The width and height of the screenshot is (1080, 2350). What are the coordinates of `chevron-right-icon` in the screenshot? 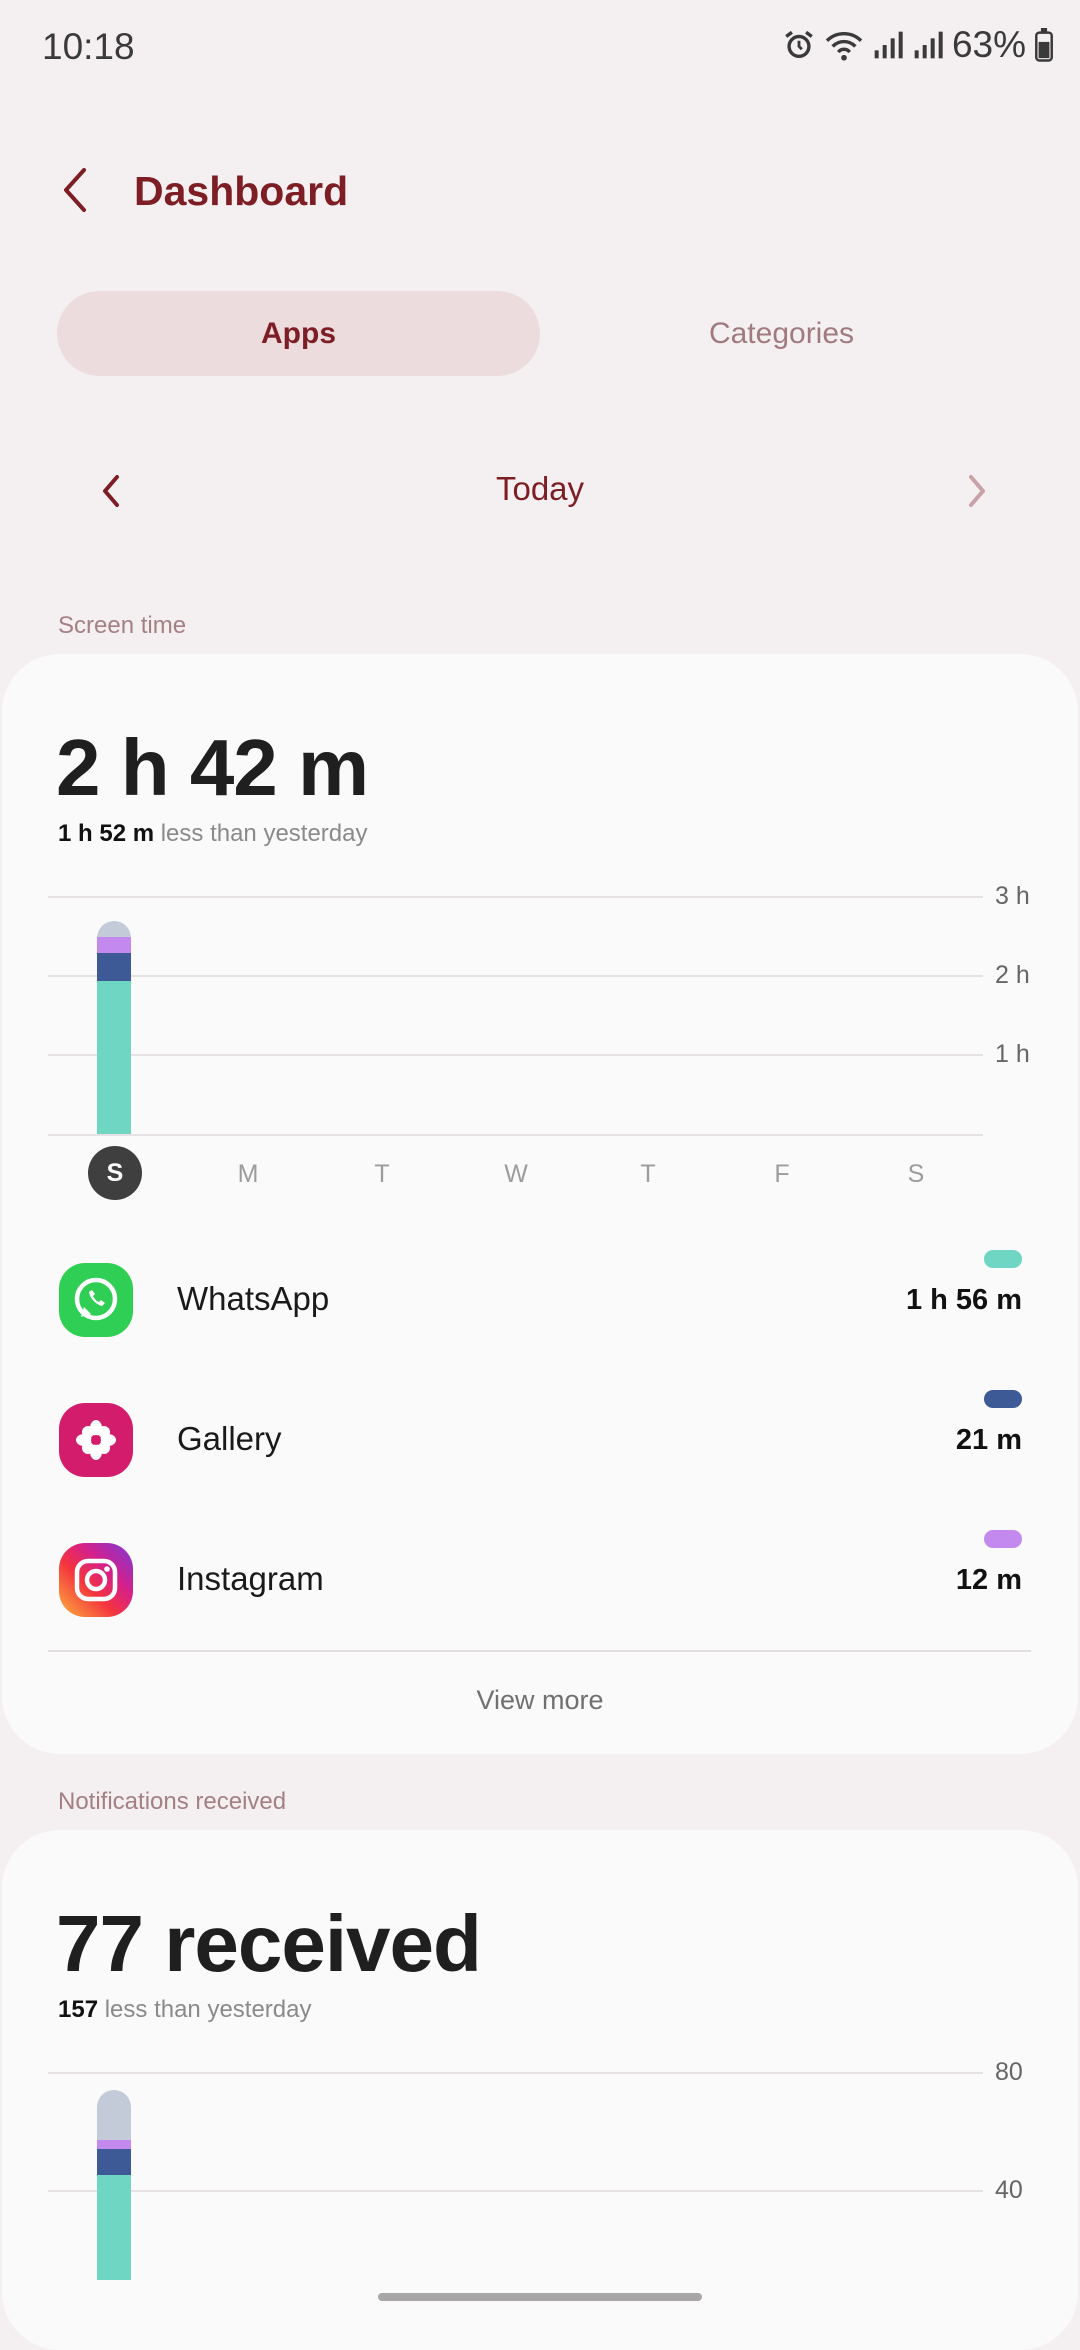 It's located at (977, 491).